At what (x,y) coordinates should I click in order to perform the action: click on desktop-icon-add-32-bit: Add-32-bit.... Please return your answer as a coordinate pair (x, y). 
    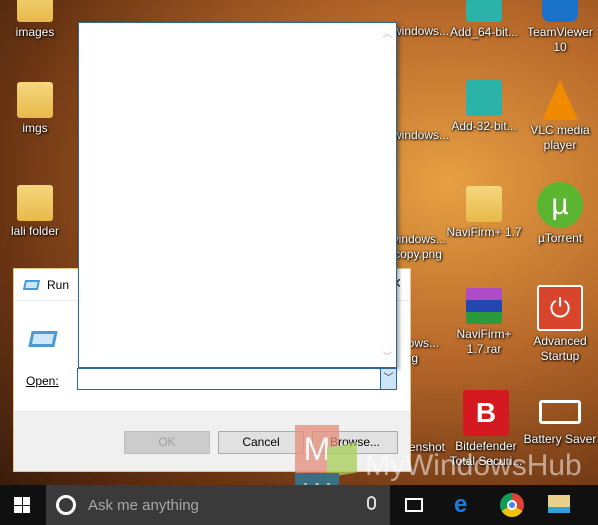
    Looking at the image, I should click on (484, 107).